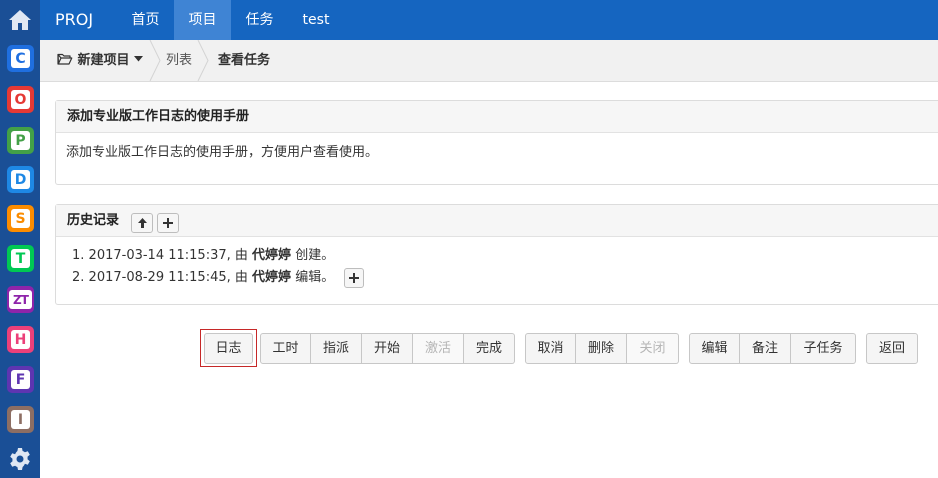 The image size is (938, 478). Describe the element at coordinates (497, 221) in the screenshot. I see `history-header: 历史记录` at that location.